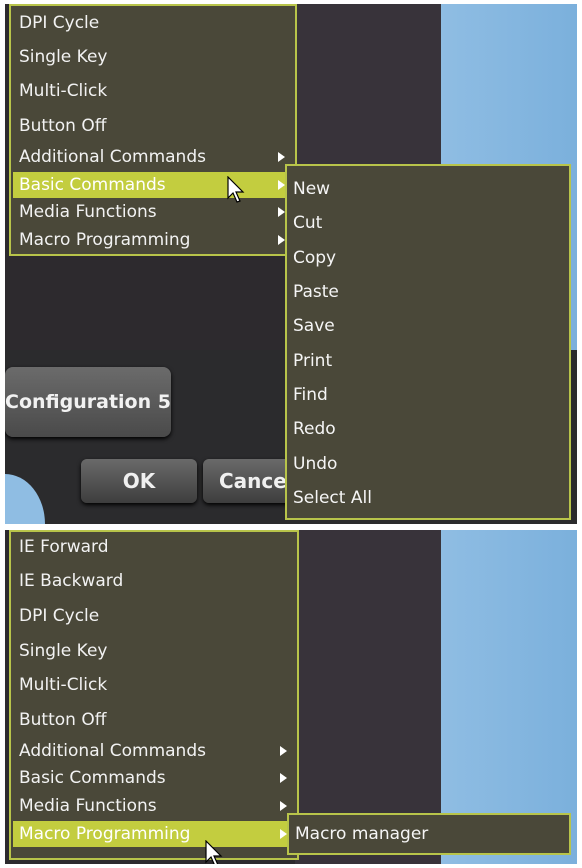 This screenshot has height=868, width=582. Describe the element at coordinates (314, 429) in the screenshot. I see `submenu-item-redo: Redo` at that location.